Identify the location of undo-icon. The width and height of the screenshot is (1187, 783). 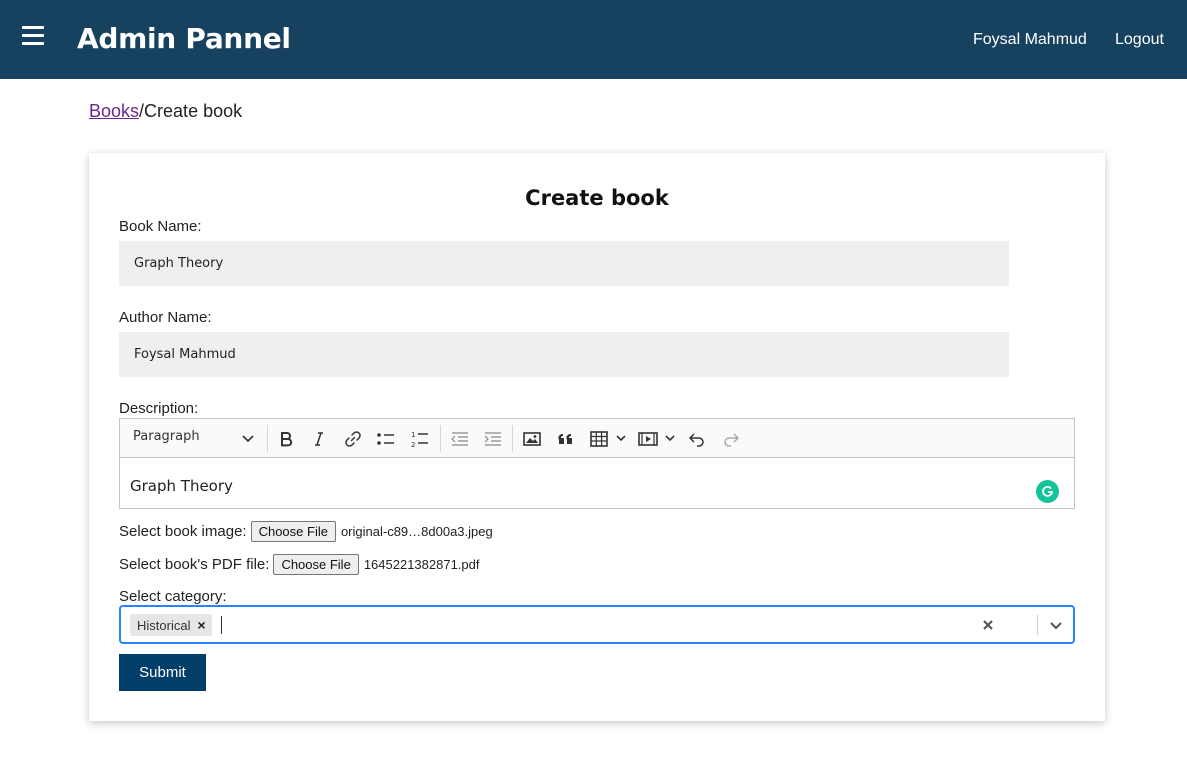
(697, 439).